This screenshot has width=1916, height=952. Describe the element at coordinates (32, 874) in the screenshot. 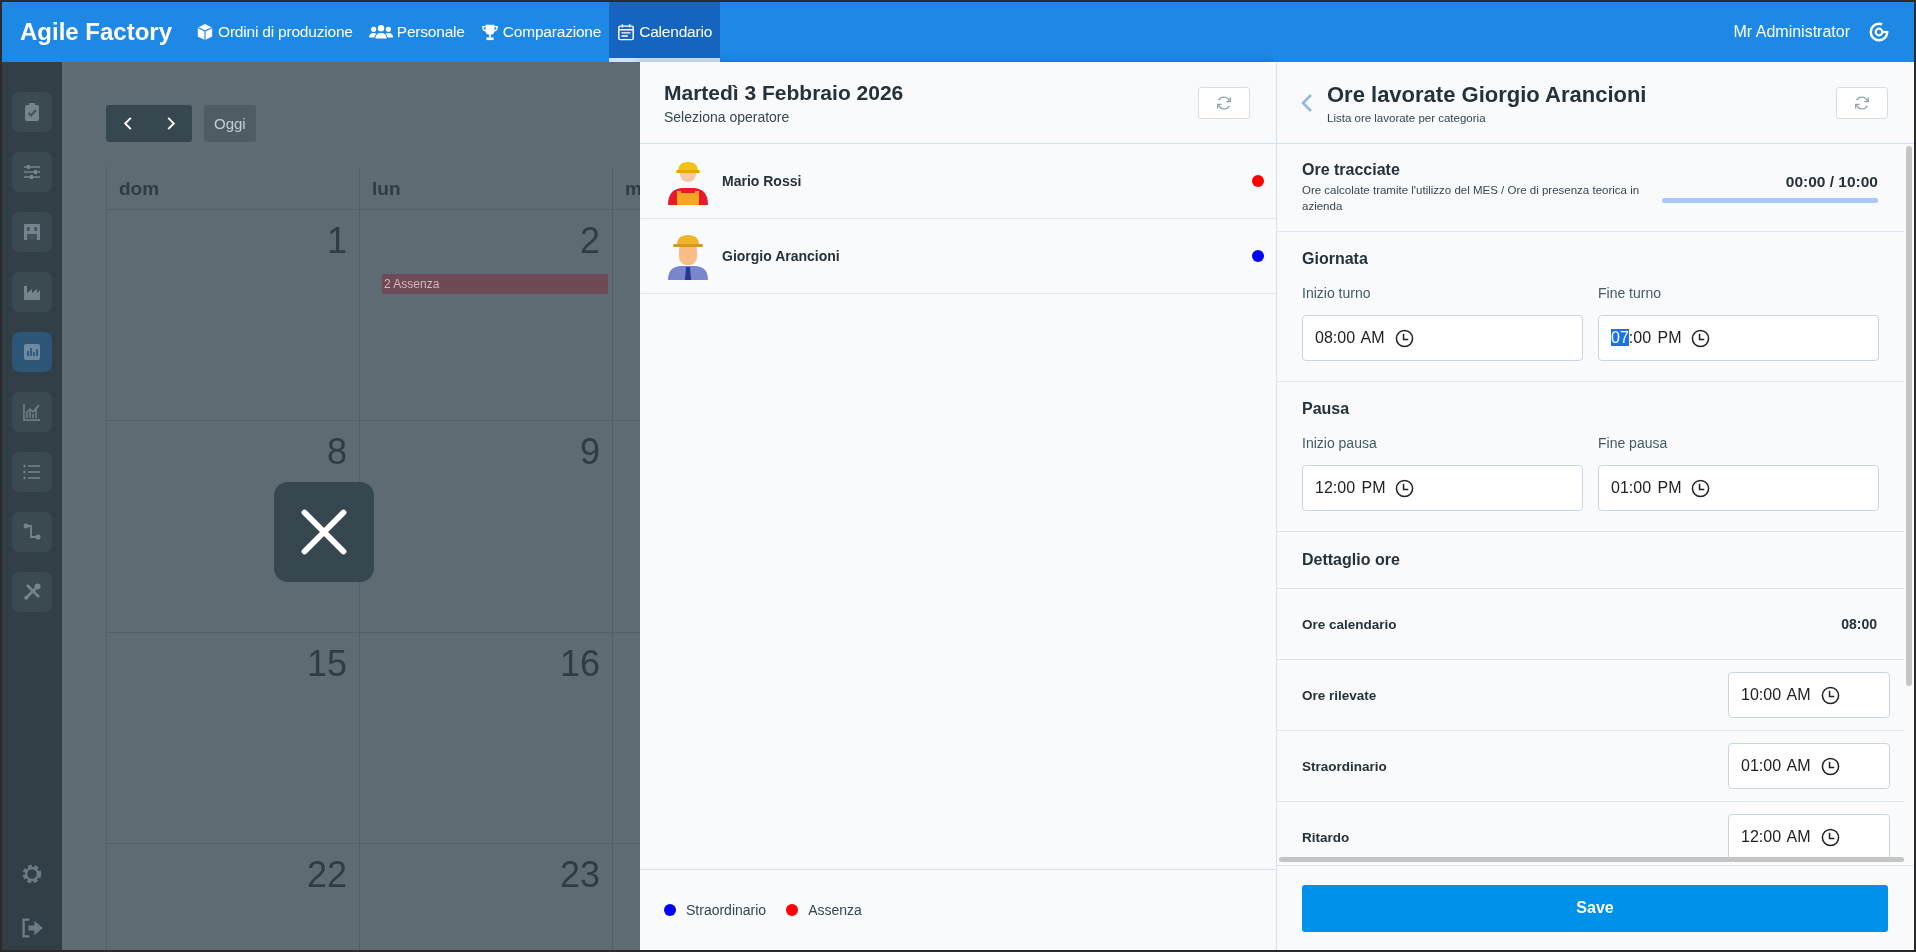

I see `settings-icon` at that location.